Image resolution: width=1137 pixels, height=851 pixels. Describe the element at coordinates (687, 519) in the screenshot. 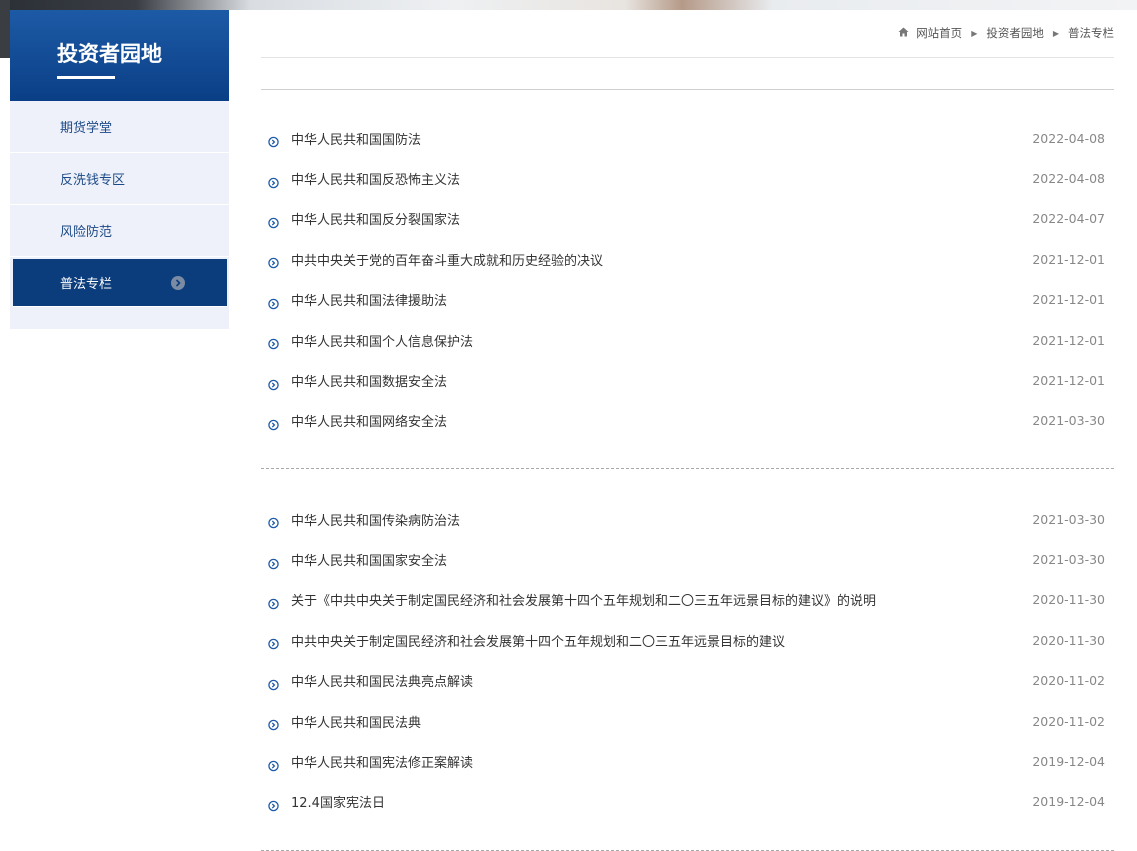

I see `list-item: 中华人民共和国传染病防治法 2021-03-30` at that location.